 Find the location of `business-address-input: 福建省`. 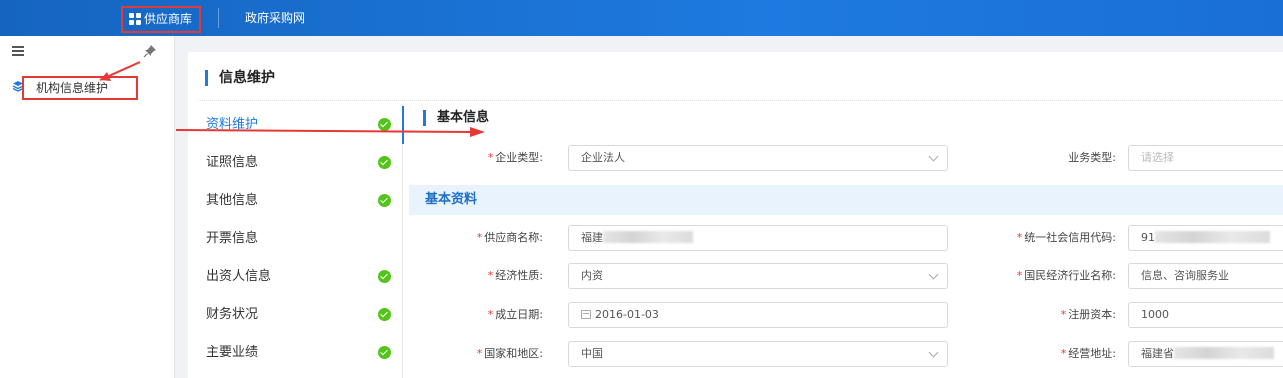

business-address-input: 福建省 is located at coordinates (1205, 354).